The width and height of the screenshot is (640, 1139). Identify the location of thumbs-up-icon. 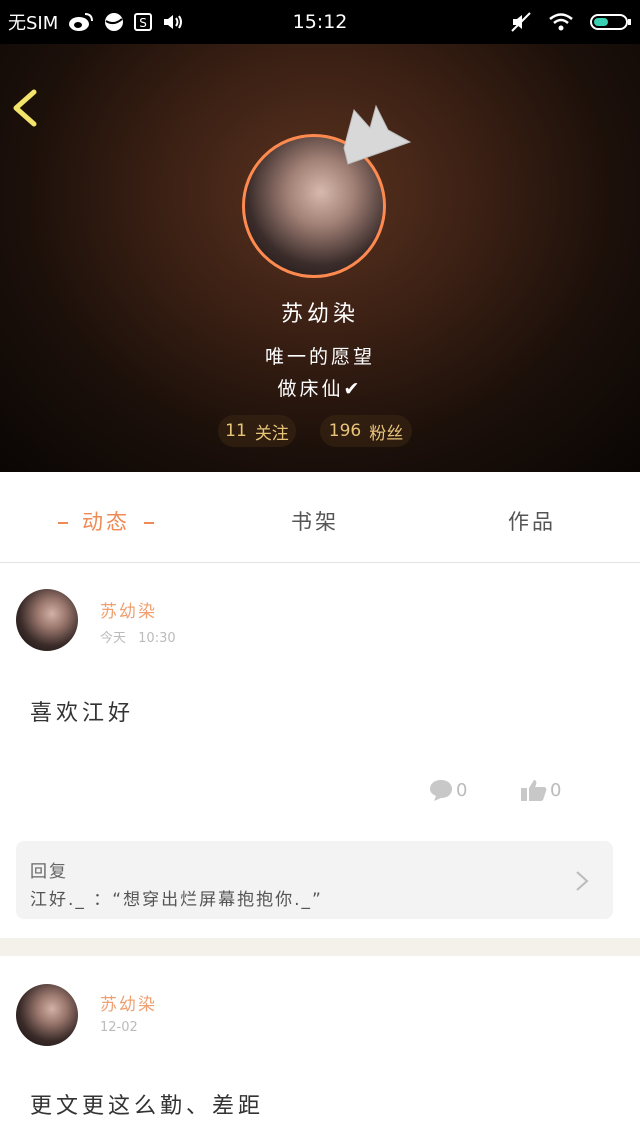
(534, 790).